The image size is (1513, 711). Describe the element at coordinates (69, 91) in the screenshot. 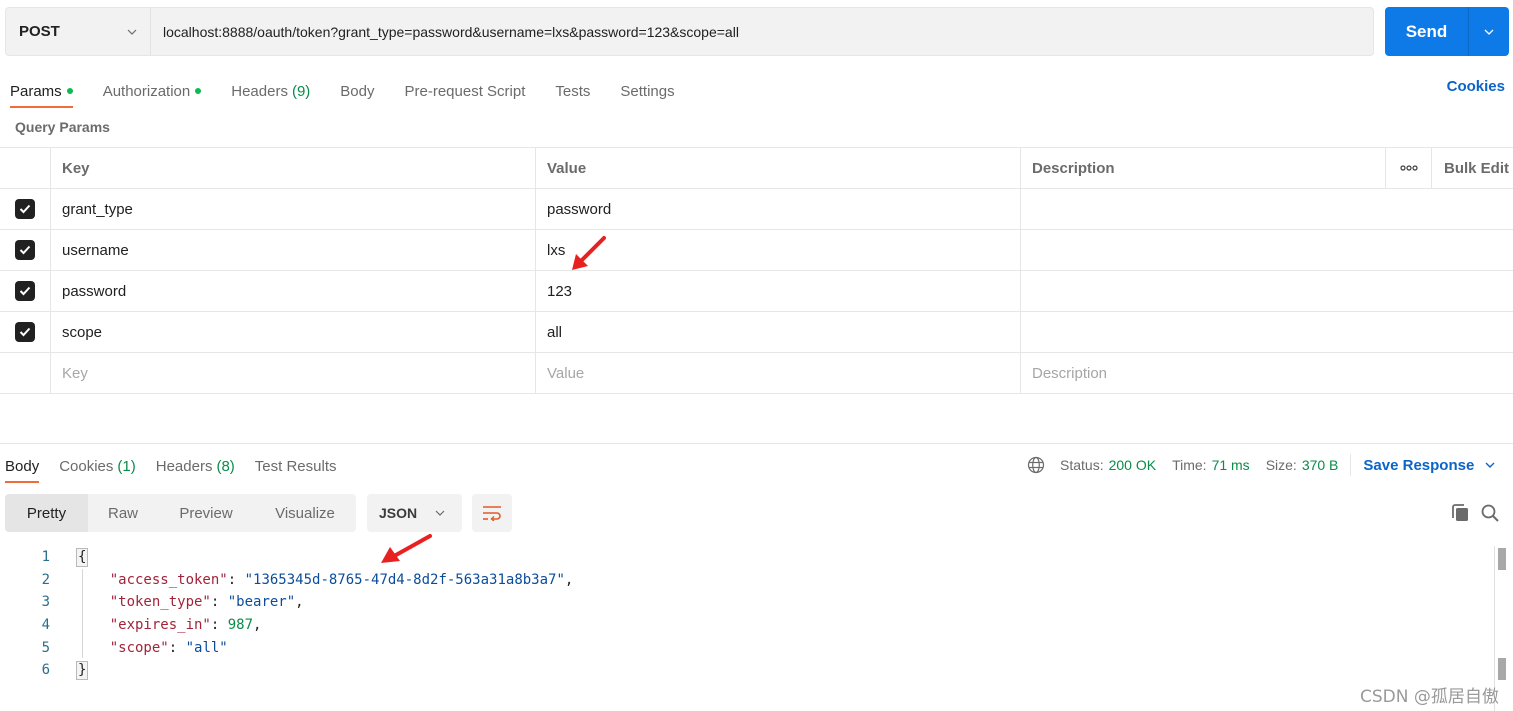

I see `modified-dot-icon` at that location.